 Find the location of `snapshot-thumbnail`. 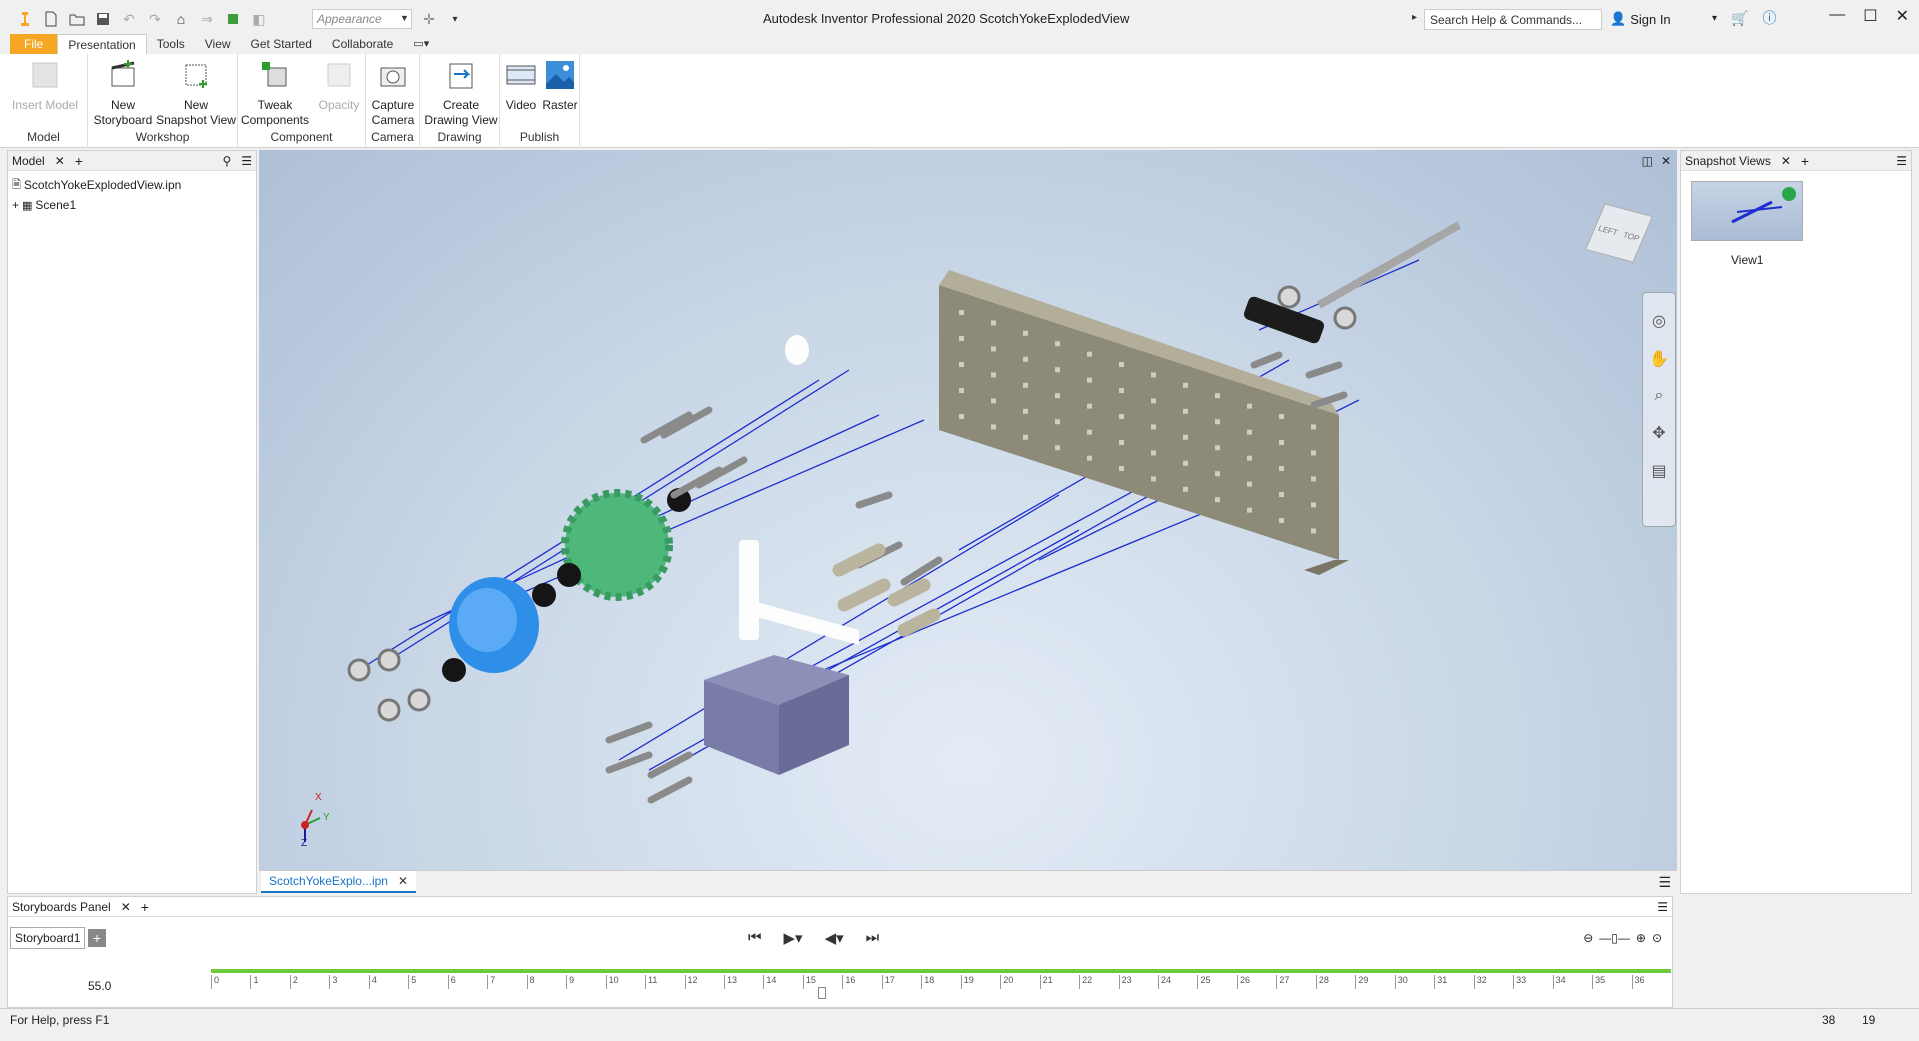

snapshot-thumbnail is located at coordinates (1747, 211).